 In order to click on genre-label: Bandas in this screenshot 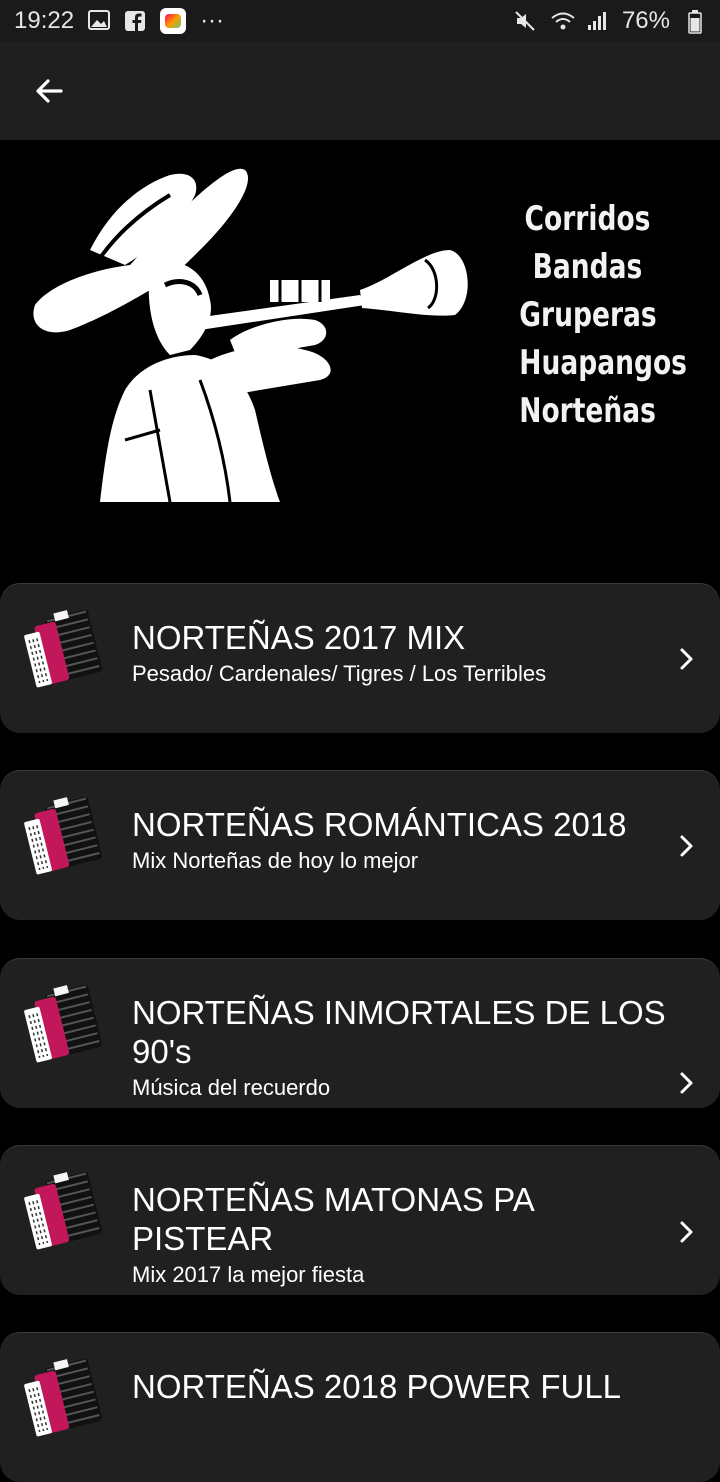, I will do `click(587, 267)`.